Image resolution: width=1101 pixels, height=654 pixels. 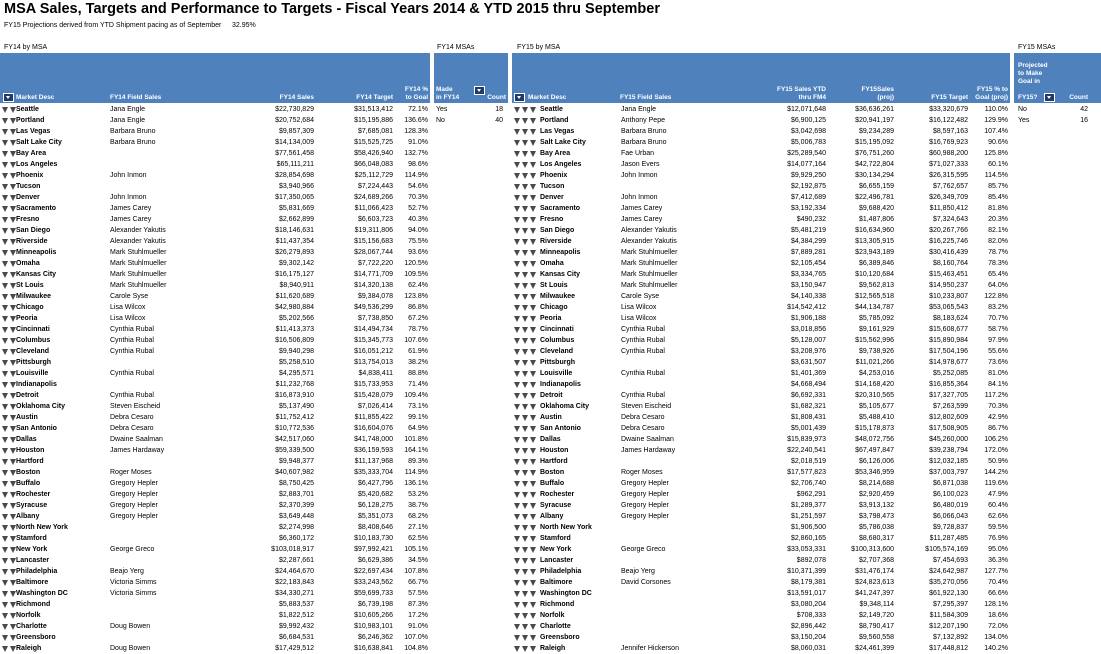 What do you see at coordinates (1049, 97) in the screenshot?
I see `proj-filter-icon` at bounding box center [1049, 97].